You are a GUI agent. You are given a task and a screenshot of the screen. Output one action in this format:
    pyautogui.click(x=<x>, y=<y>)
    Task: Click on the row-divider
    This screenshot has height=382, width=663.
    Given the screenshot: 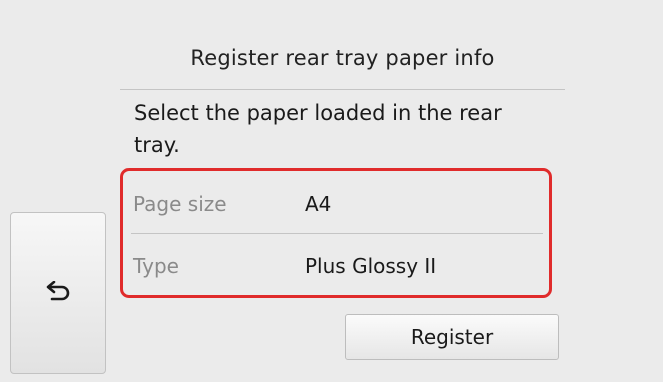 What is the action you would take?
    pyautogui.click(x=337, y=233)
    